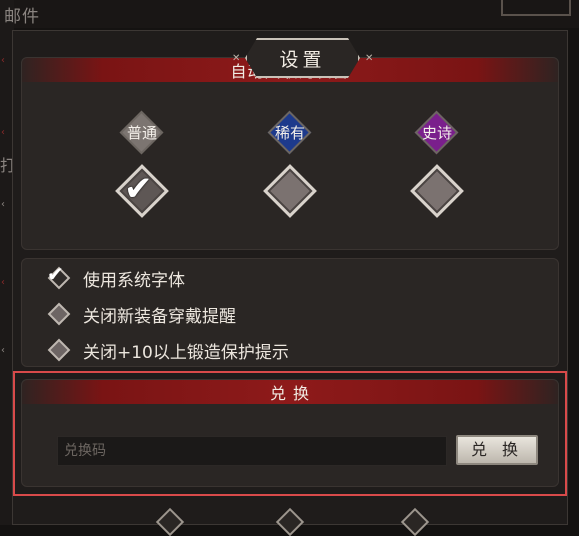 The image size is (579, 536). Describe the element at coordinates (236, 58) in the screenshot. I see `title-wing-left-icon: ✕` at that location.